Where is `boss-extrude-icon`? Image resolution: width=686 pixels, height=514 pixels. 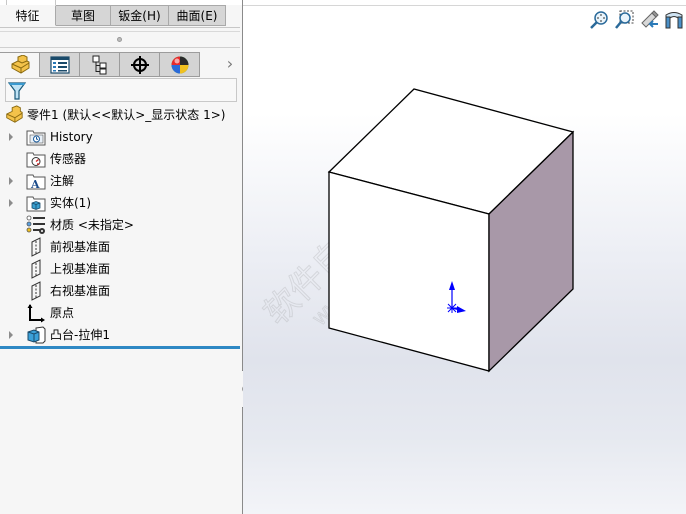
boss-extrude-icon is located at coordinates (36, 335).